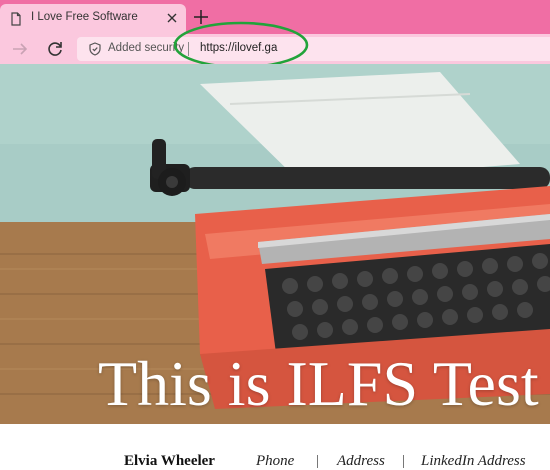 The height and width of the screenshot is (470, 550). I want to click on toolbar: Added security https://ilovef.ga, so click(275, 49).